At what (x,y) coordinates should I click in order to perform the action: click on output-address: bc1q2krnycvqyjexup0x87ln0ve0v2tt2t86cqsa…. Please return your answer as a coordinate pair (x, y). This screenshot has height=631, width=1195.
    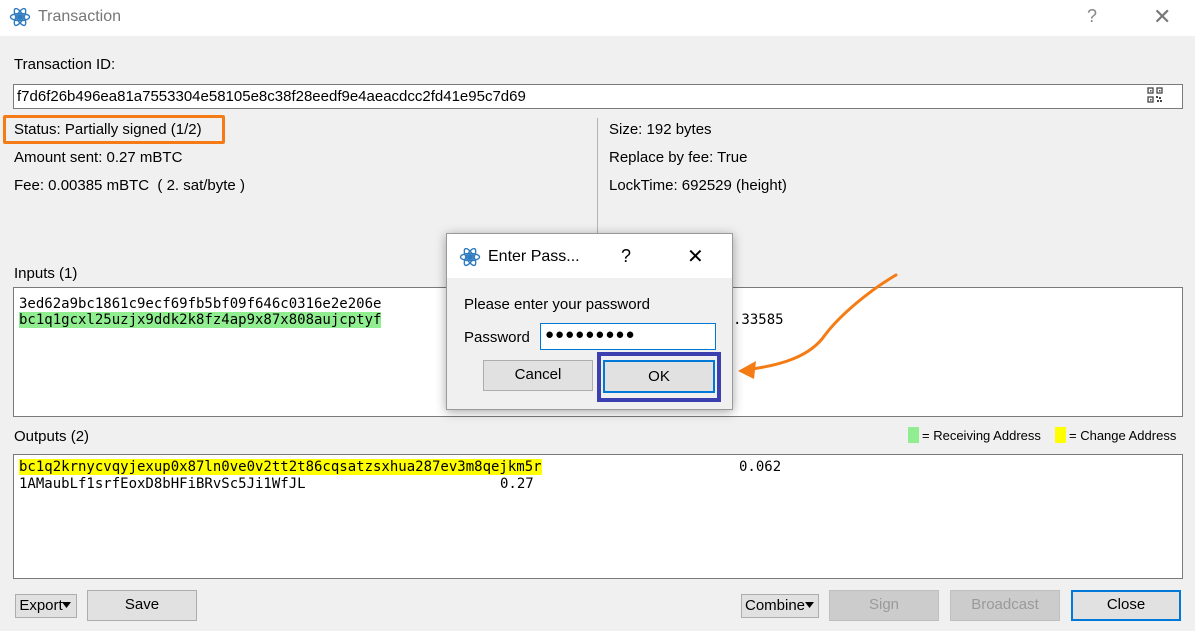
    Looking at the image, I should click on (280, 467).